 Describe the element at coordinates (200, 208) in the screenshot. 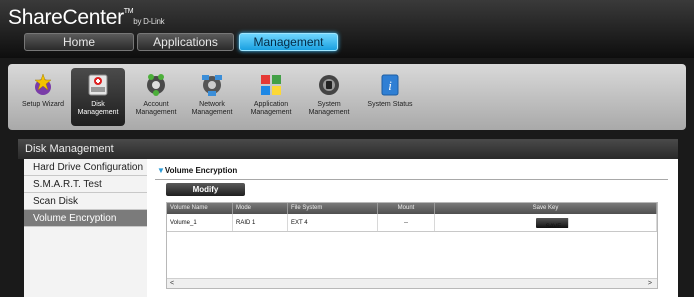

I see `column-header: Volume Name` at that location.